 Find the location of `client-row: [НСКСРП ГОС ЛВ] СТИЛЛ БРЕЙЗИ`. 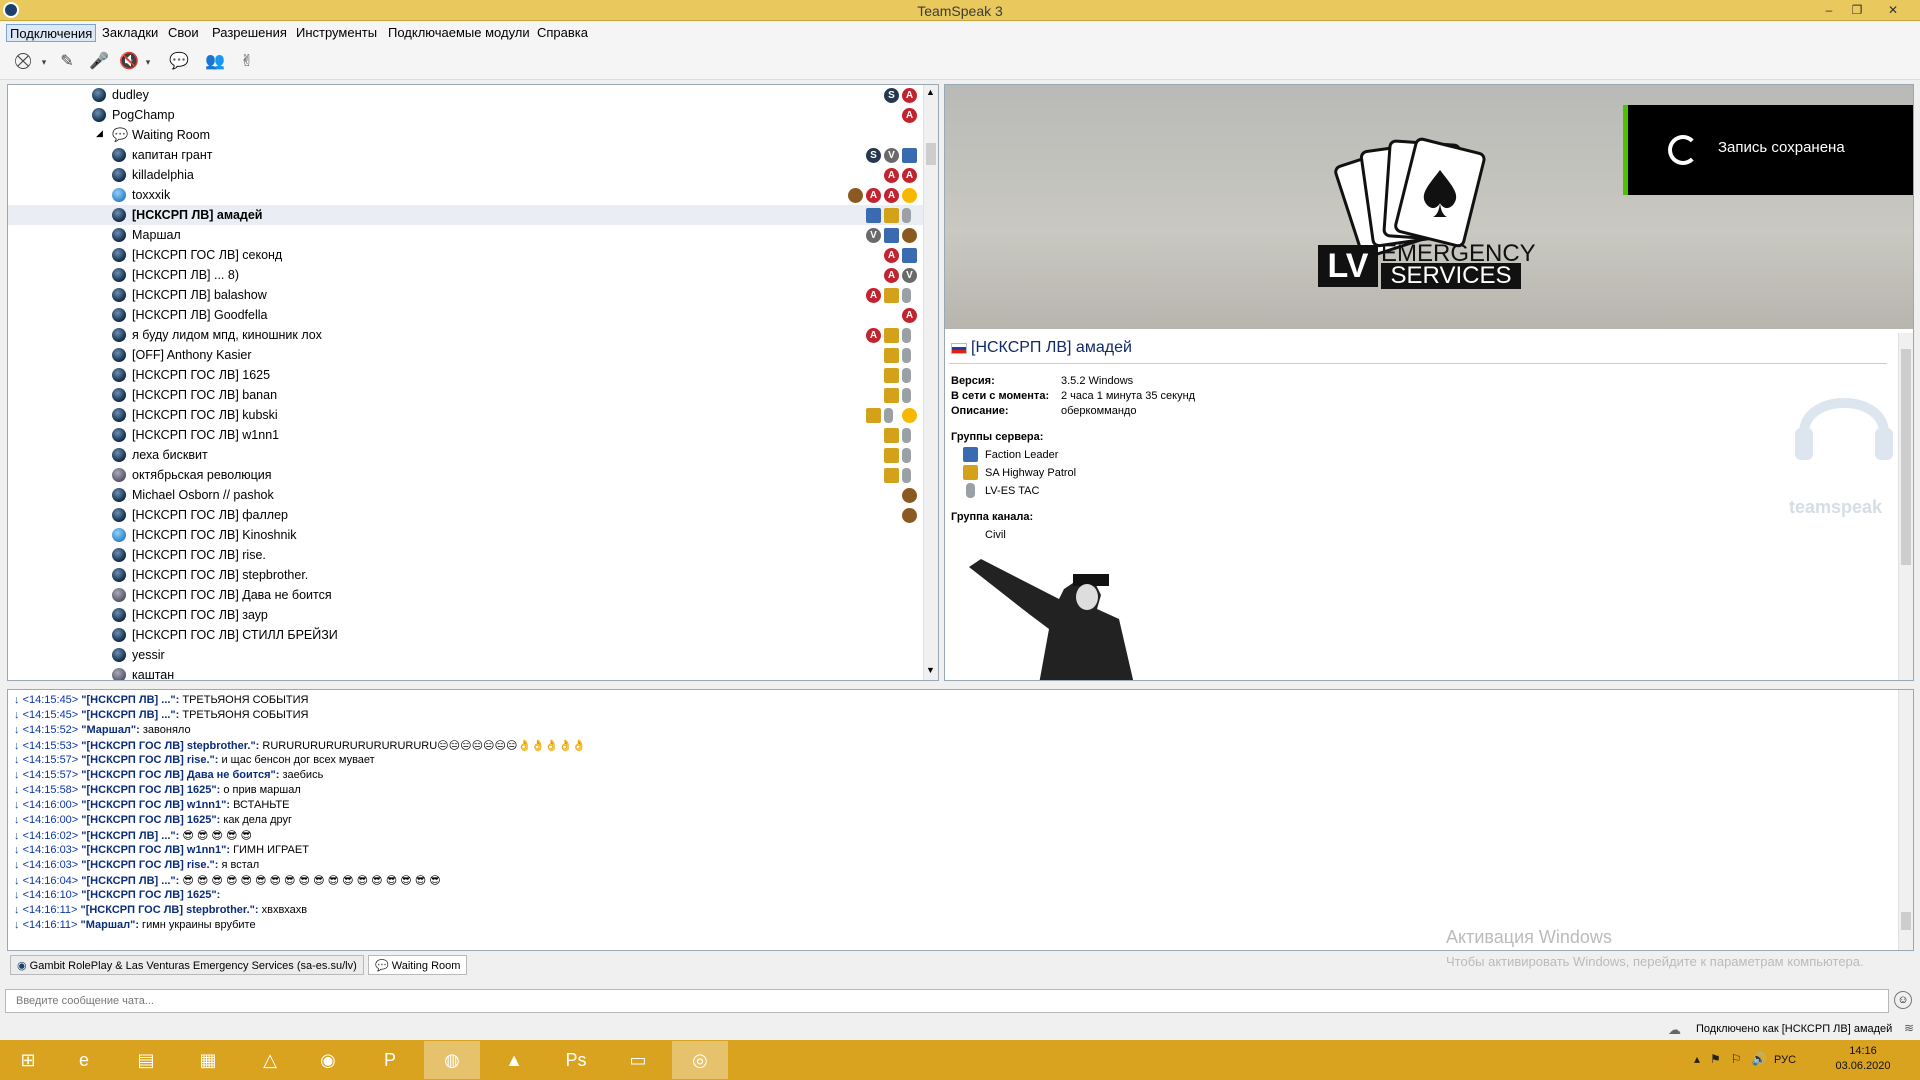

client-row: [НСКСРП ГОС ЛВ] СТИЛЛ БРЕЙЗИ is located at coordinates (466, 635).